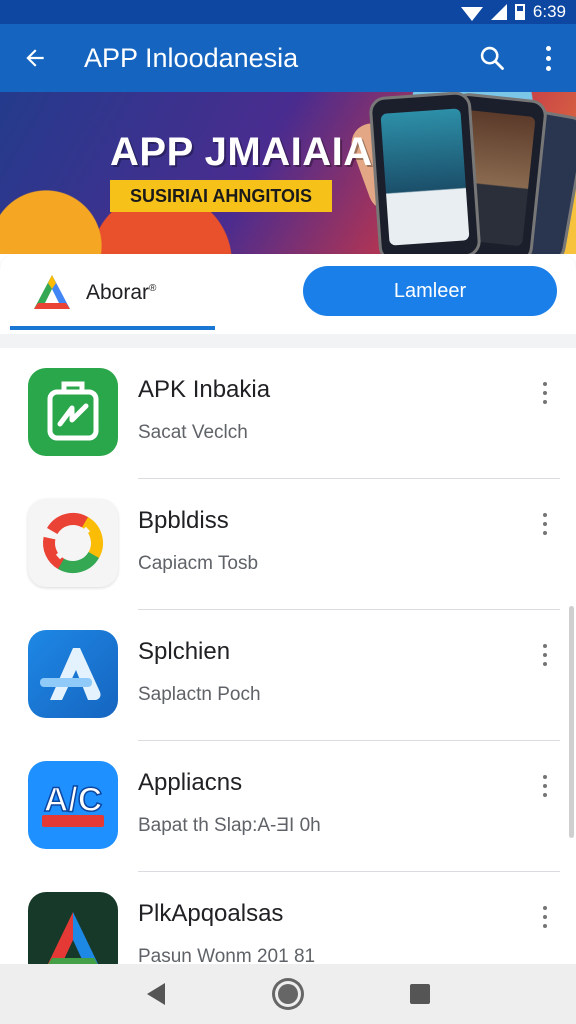  What do you see at coordinates (73, 412) in the screenshot?
I see `green-box-app-icon` at bounding box center [73, 412].